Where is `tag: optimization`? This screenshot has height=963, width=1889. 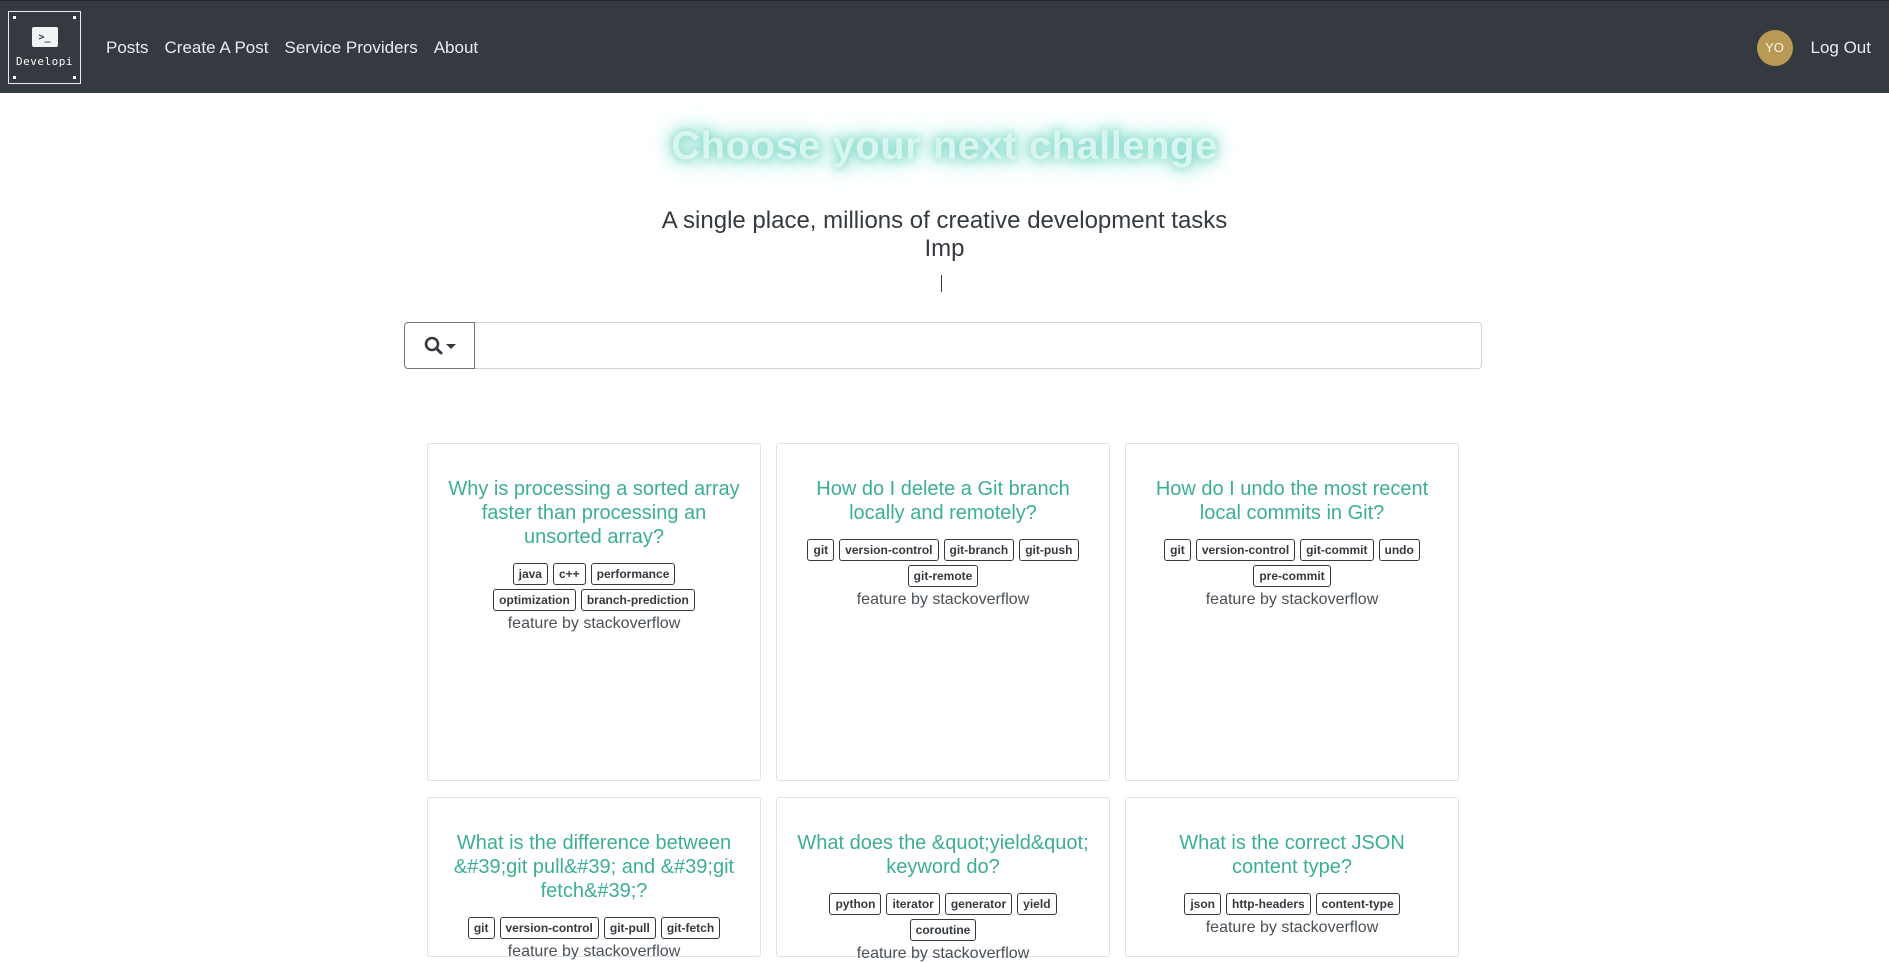 tag: optimization is located at coordinates (534, 600).